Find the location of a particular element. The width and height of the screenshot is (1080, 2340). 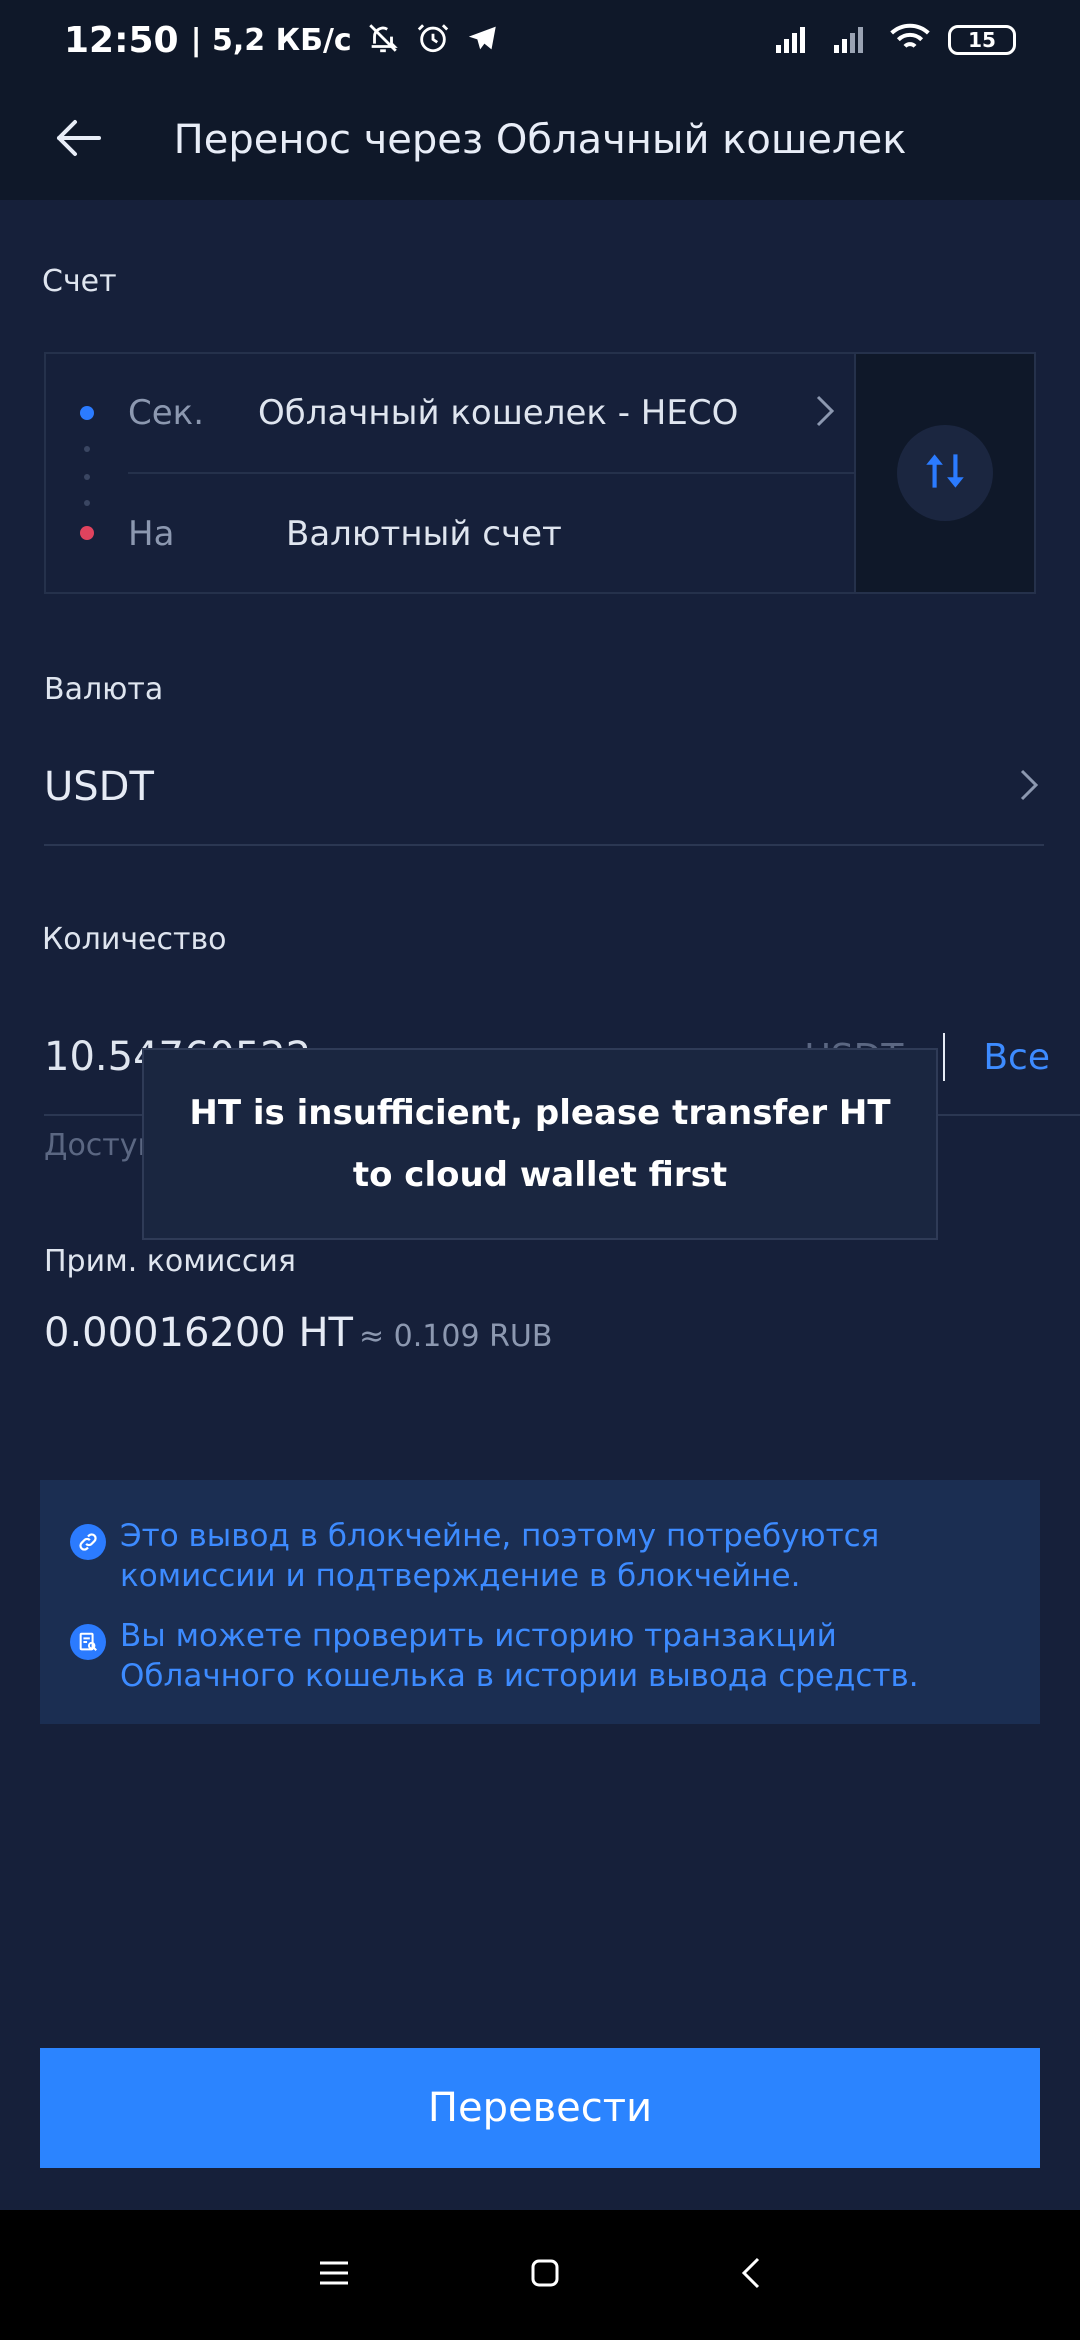

account-label: Счет is located at coordinates (79, 281).